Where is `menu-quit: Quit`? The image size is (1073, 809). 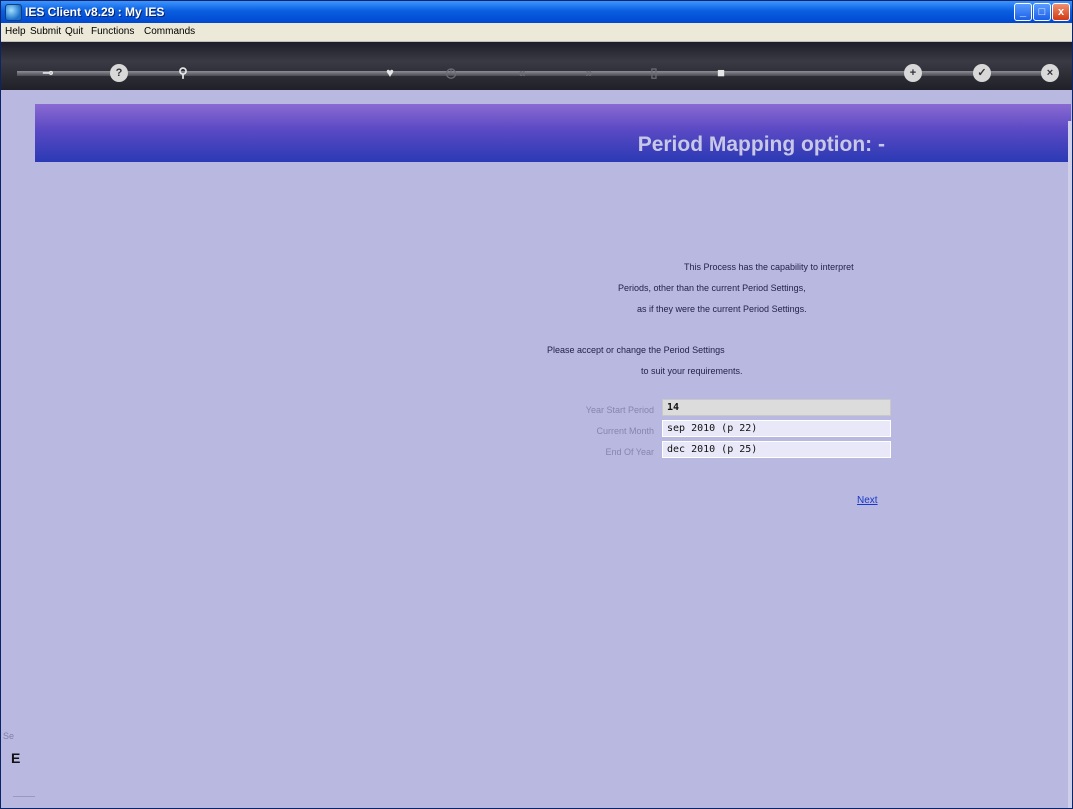 menu-quit: Quit is located at coordinates (74, 31).